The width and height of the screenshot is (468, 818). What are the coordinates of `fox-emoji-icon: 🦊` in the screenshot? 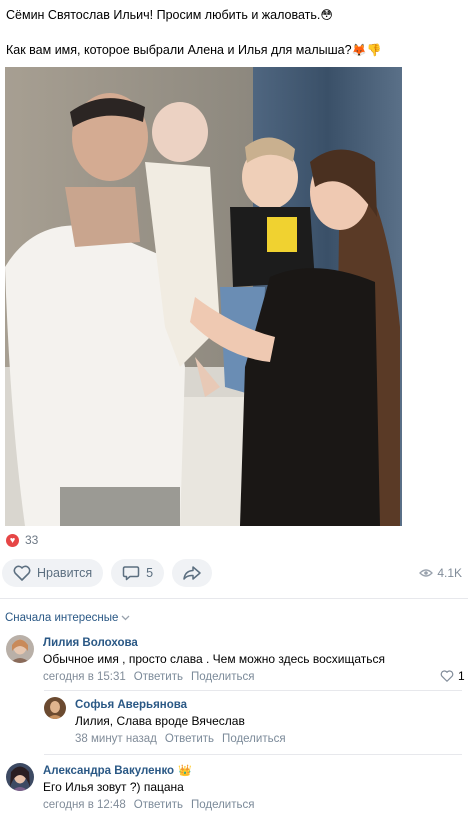 It's located at (359, 50).